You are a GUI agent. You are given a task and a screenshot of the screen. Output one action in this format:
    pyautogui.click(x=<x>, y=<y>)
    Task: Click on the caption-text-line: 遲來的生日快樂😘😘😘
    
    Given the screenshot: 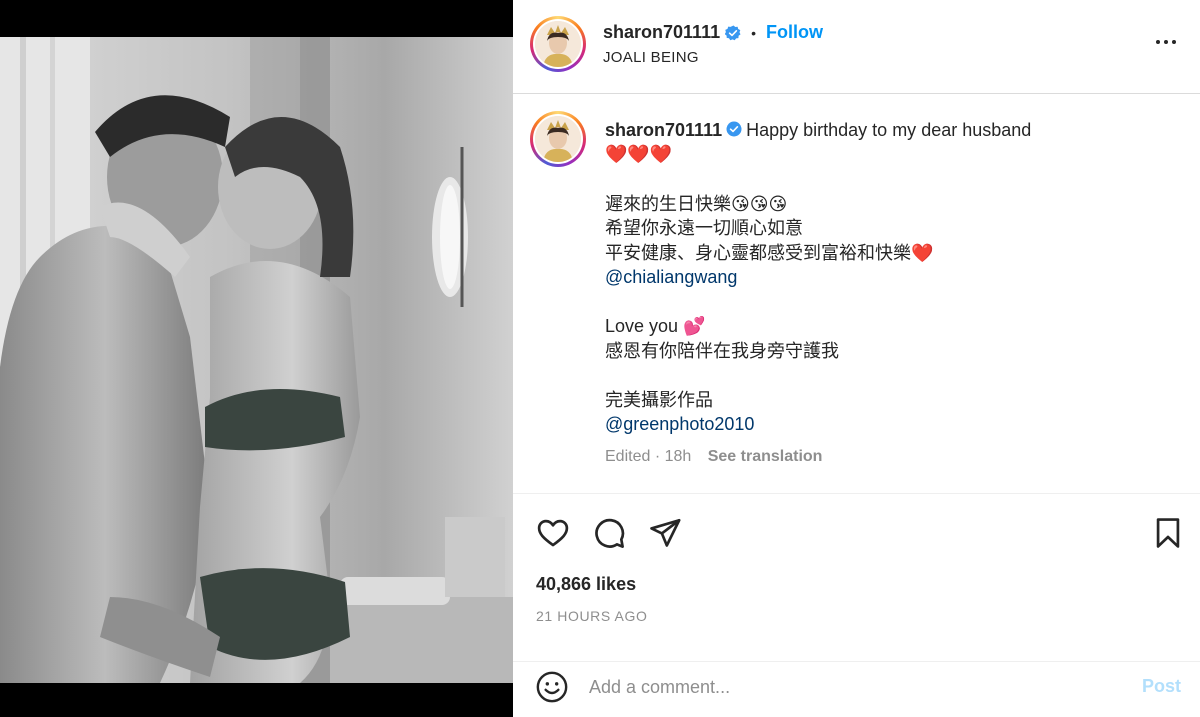 What is the action you would take?
    pyautogui.click(x=696, y=203)
    